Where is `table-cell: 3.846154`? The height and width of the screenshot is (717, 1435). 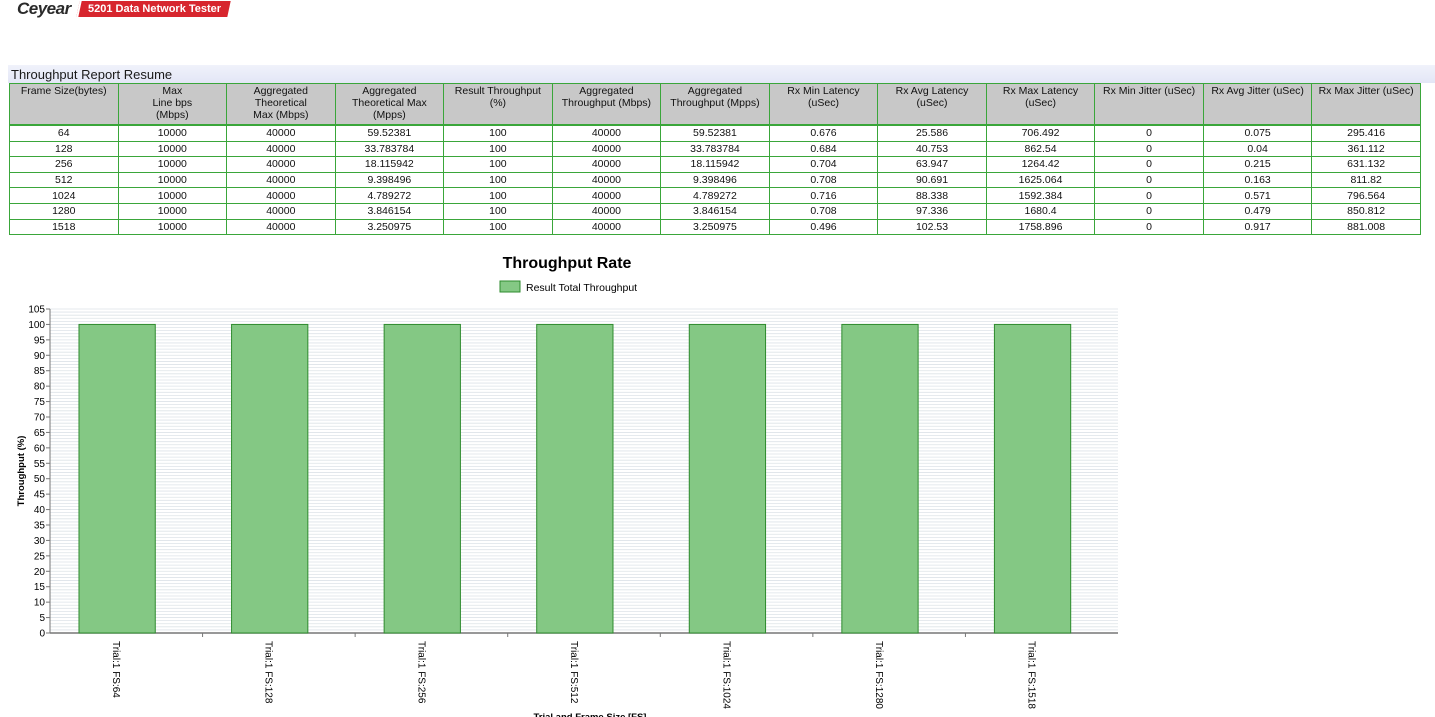
table-cell: 3.846154 is located at coordinates (715, 211).